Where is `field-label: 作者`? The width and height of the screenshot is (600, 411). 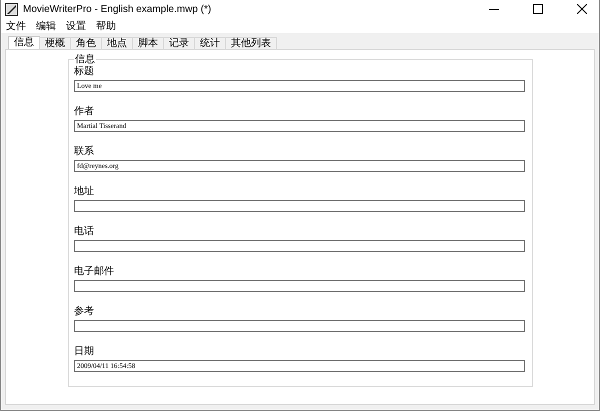
field-label: 作者 is located at coordinates (84, 112).